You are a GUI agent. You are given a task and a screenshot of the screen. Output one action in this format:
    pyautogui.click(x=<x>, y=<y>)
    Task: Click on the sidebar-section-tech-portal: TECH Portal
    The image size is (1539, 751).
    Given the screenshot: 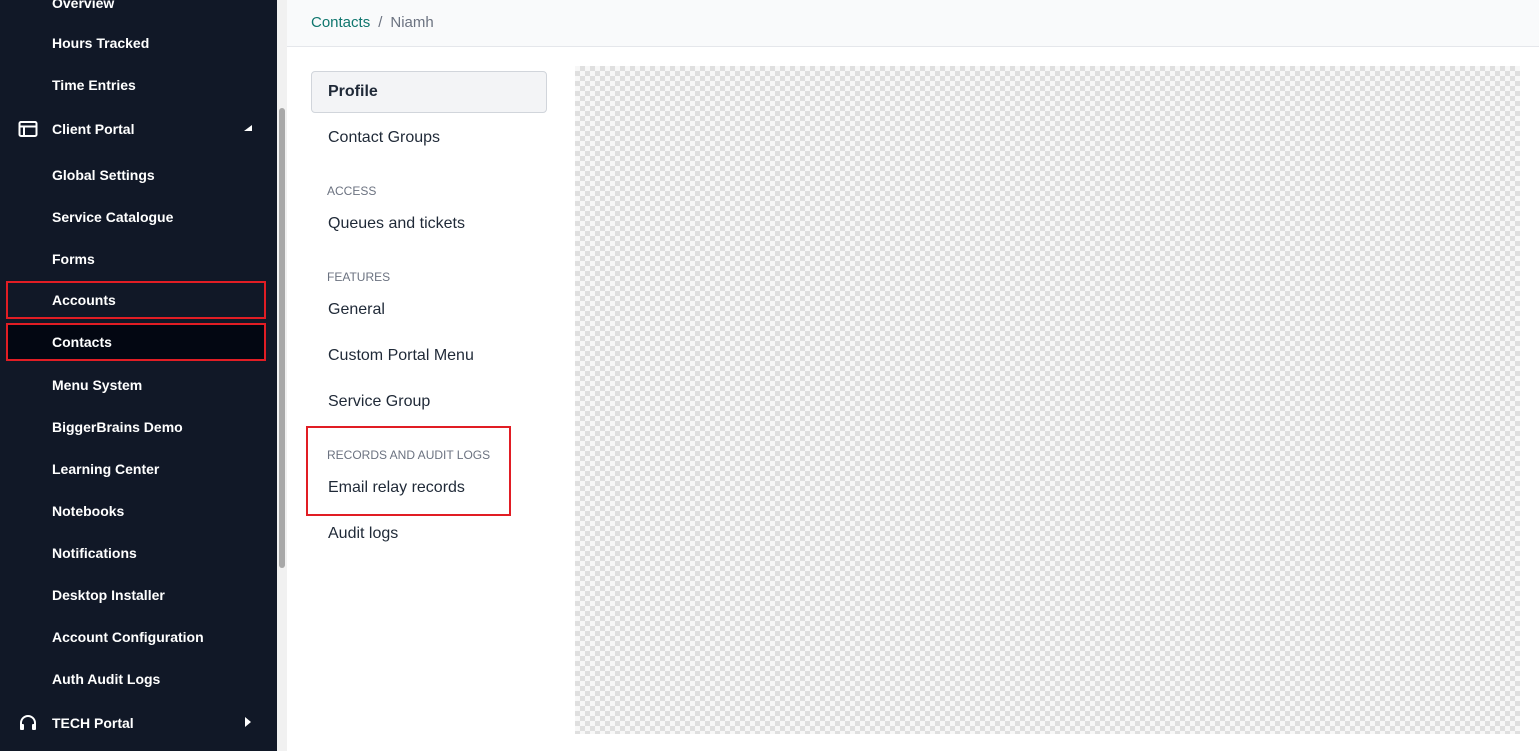 What is the action you would take?
    pyautogui.click(x=133, y=723)
    